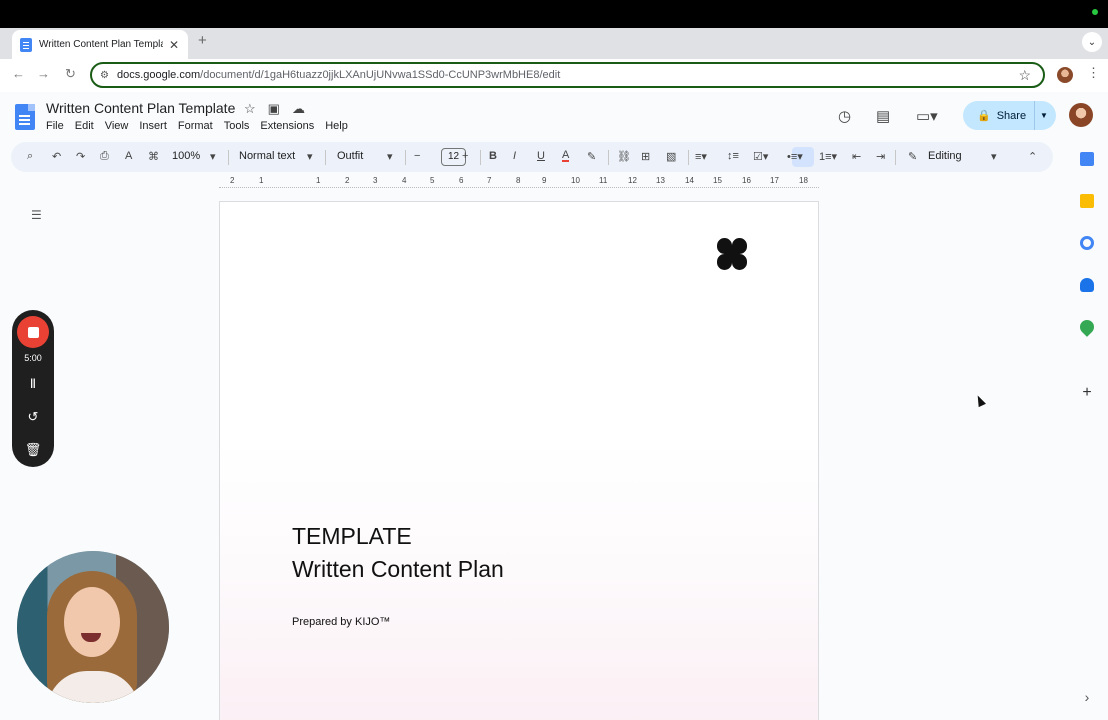 The width and height of the screenshot is (1108, 720). Describe the element at coordinates (541, 156) in the screenshot. I see `underline-icon: U` at that location.